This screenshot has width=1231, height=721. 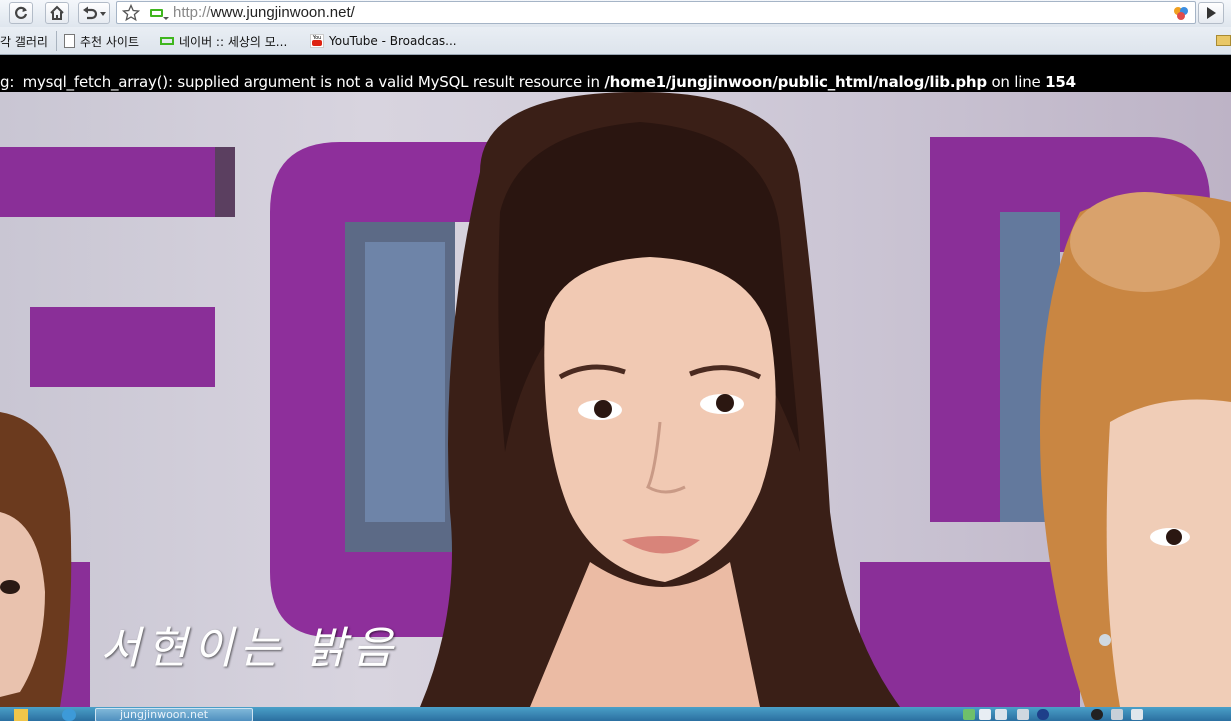 I want to click on star-icon, so click(x=131, y=13).